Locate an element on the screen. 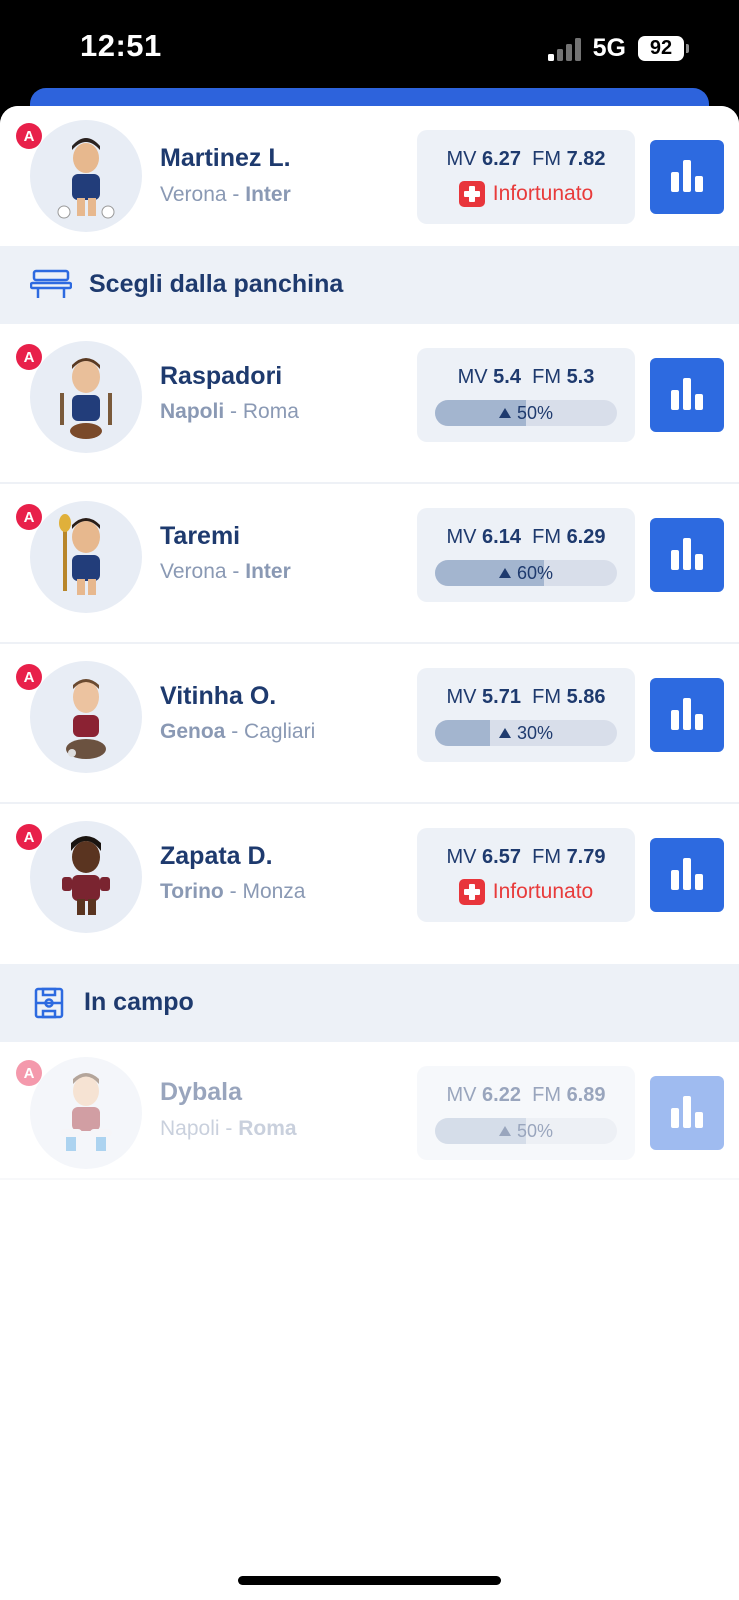  bench-section-header: Scegli dalla panchina is located at coordinates (369, 285).